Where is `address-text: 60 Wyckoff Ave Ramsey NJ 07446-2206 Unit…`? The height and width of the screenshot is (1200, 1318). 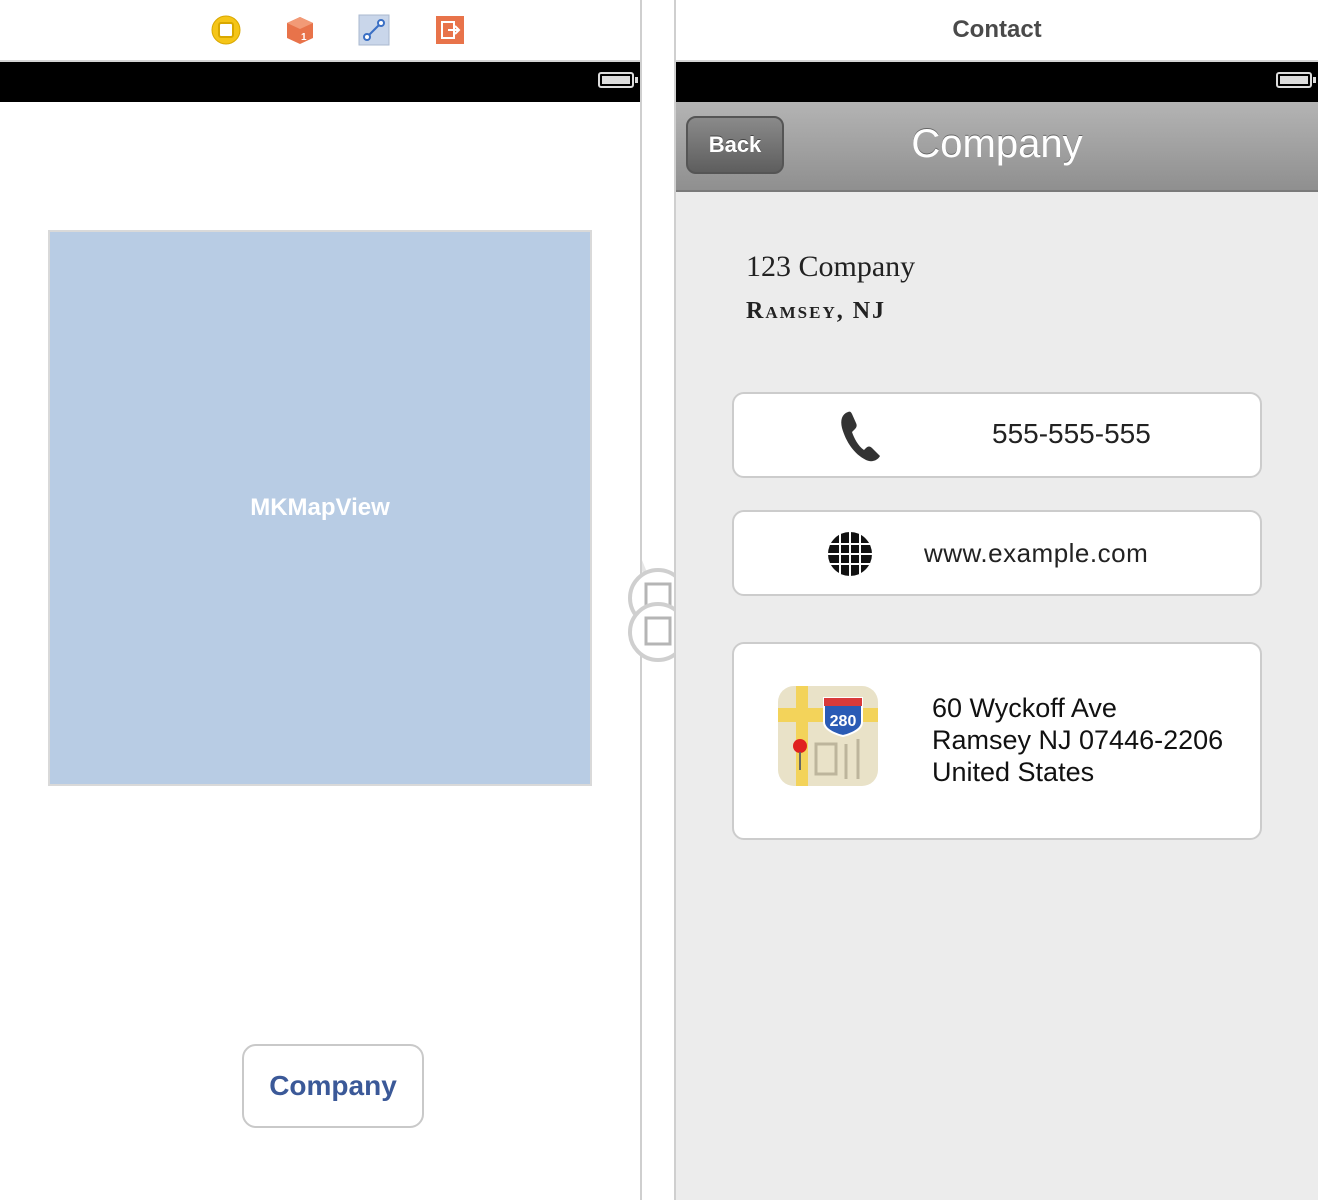
address-text: 60 Wyckoff Ave Ramsey NJ 07446-2206 Unit… is located at coordinates (1077, 740).